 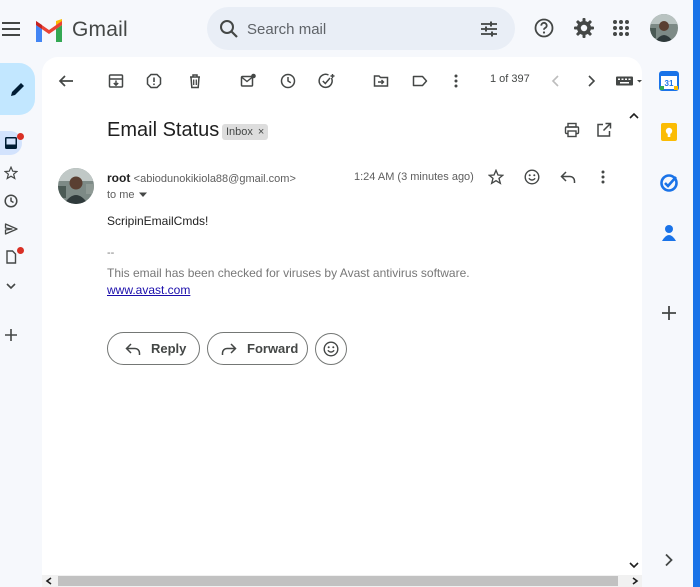 What do you see at coordinates (11, 29) in the screenshot?
I see `main-menu-button` at bounding box center [11, 29].